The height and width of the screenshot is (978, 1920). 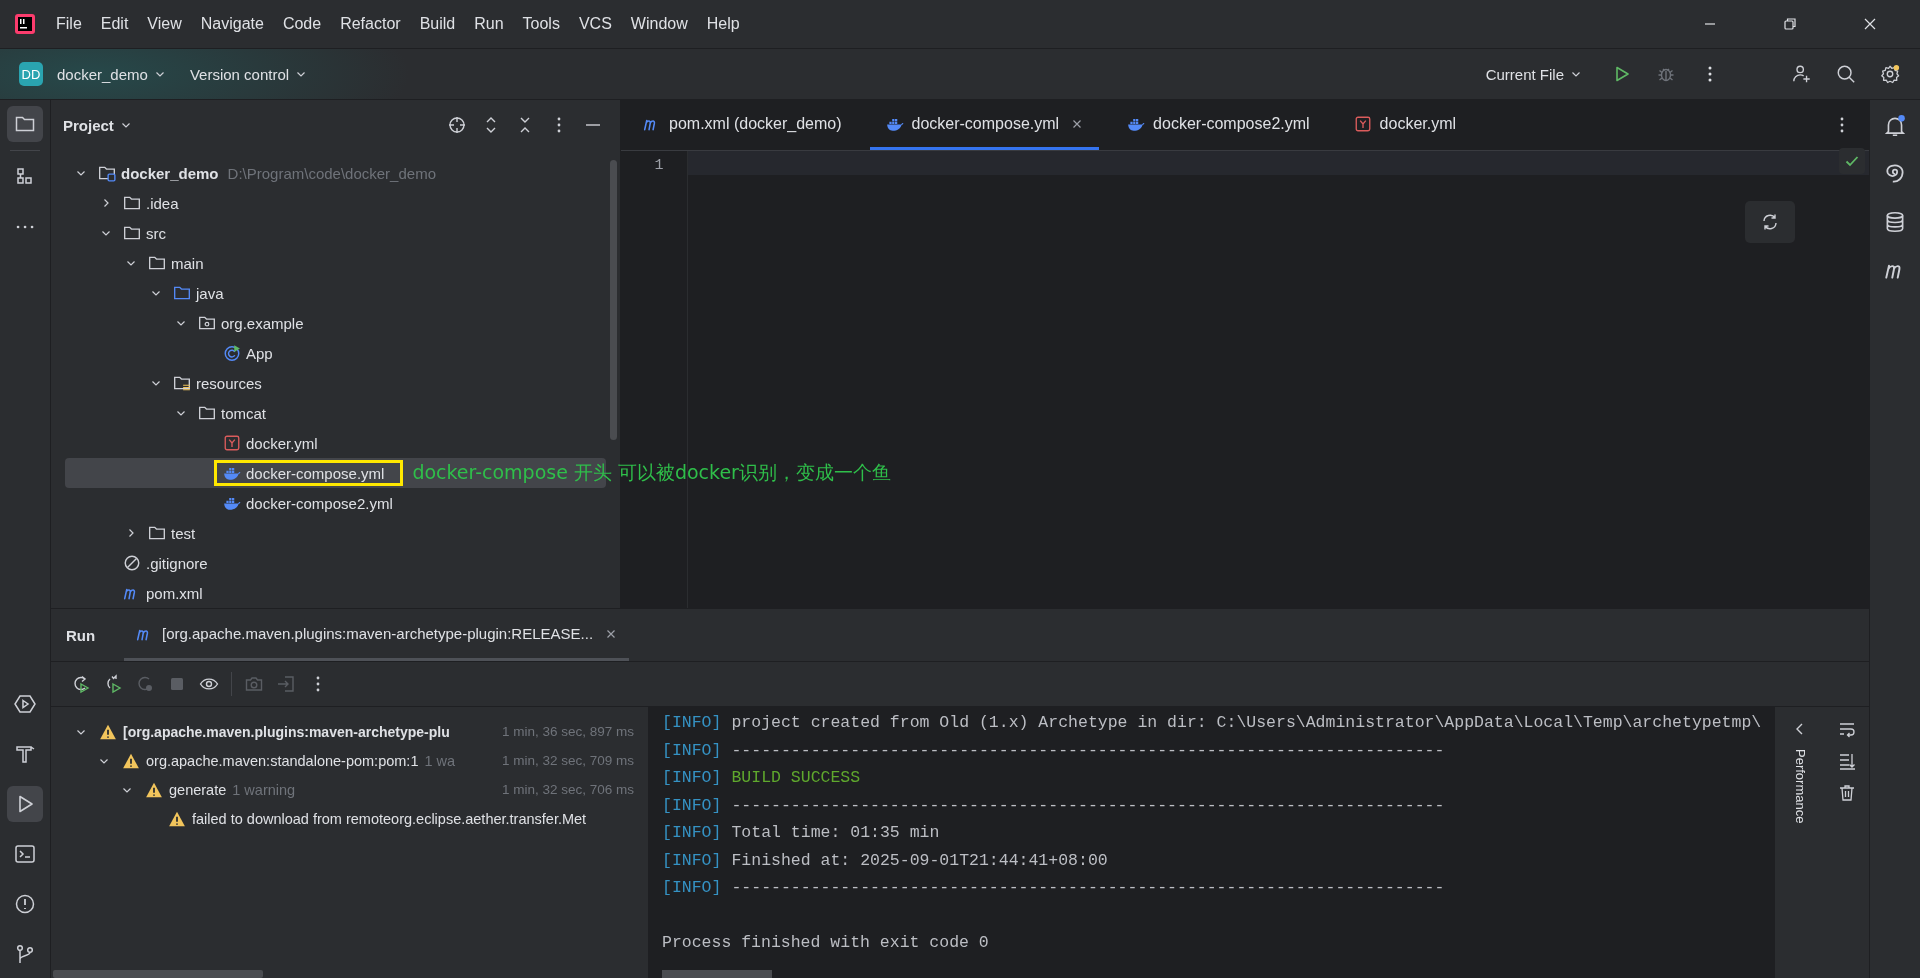 What do you see at coordinates (81, 684) in the screenshot?
I see `rerun-icon` at bounding box center [81, 684].